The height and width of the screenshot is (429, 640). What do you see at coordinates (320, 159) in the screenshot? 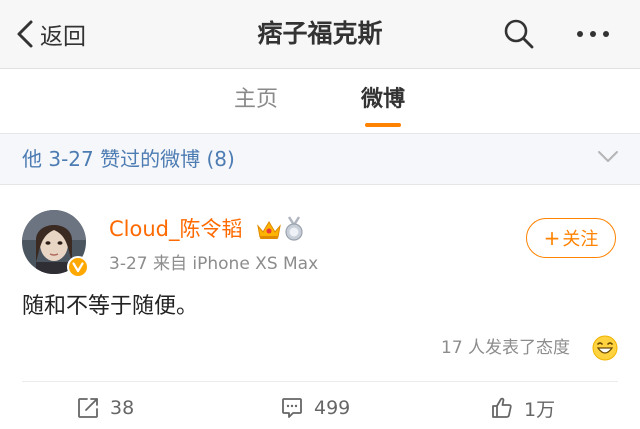
I see `liked-posts-bar: 他 3-27 赞过的微博 (8)` at bounding box center [320, 159].